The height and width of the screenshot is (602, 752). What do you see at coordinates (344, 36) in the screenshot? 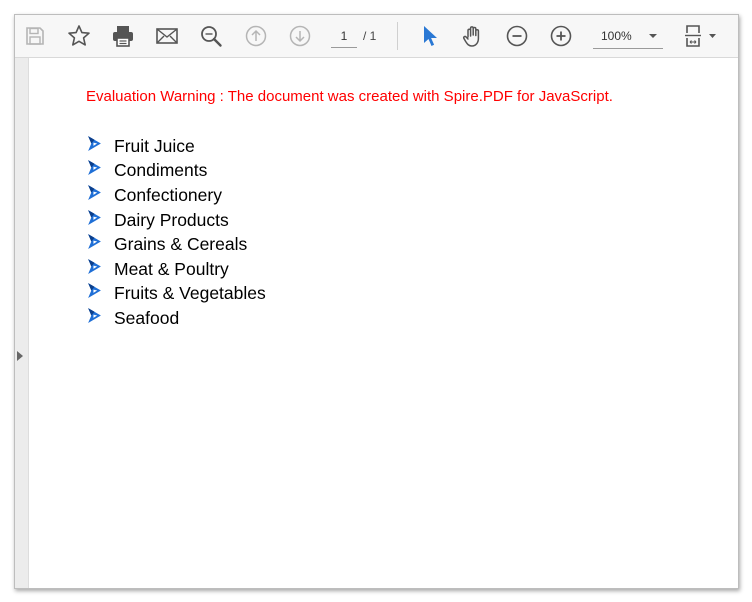
I see `page-number-input` at bounding box center [344, 36].